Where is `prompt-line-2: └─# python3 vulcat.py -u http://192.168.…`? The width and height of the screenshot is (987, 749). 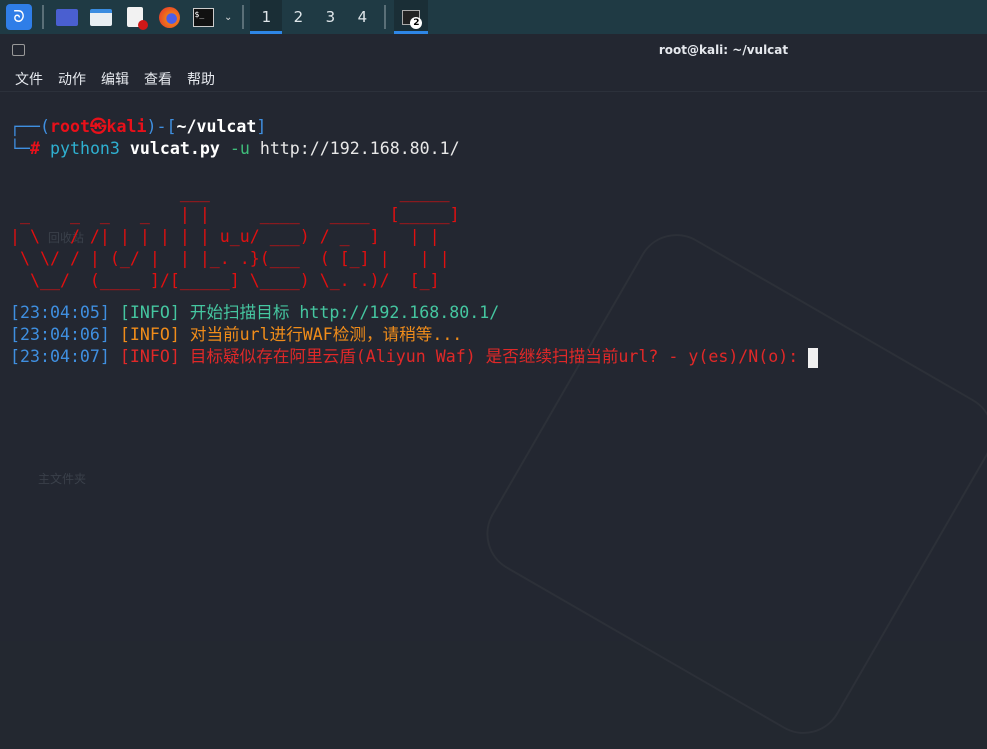 prompt-line-2: └─# python3 vulcat.py -u http://192.168.… is located at coordinates (235, 148).